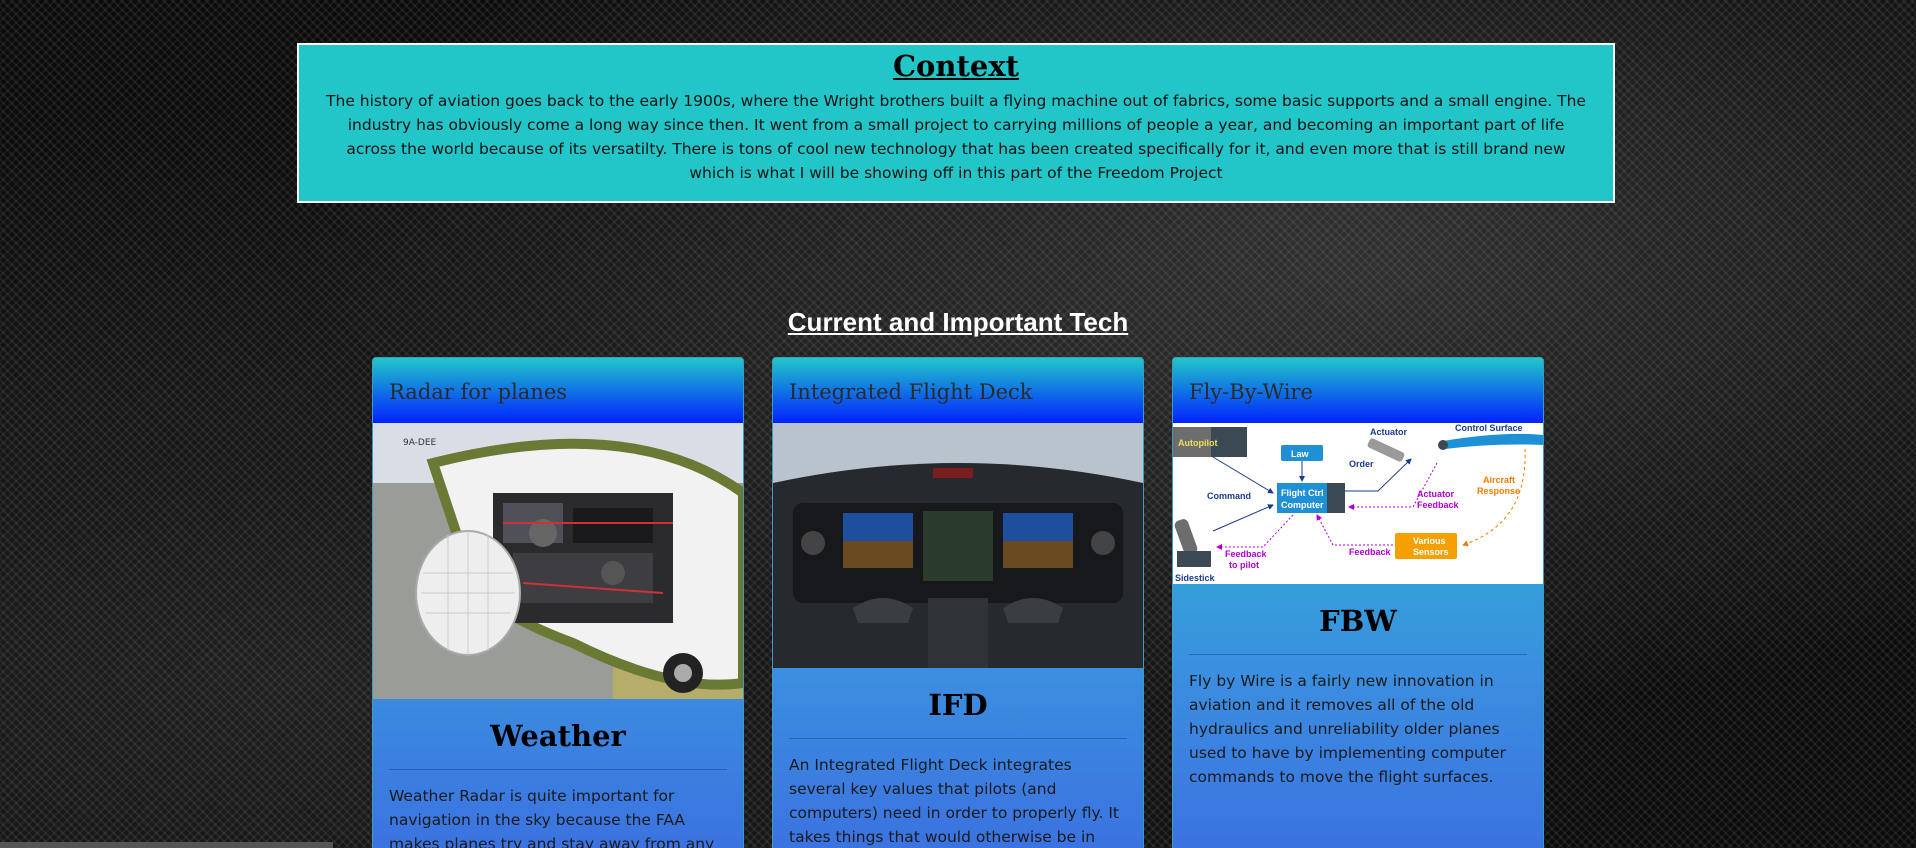  Describe the element at coordinates (1499, 480) in the screenshot. I see `aircraft-response-label-1: Aircraft` at that location.